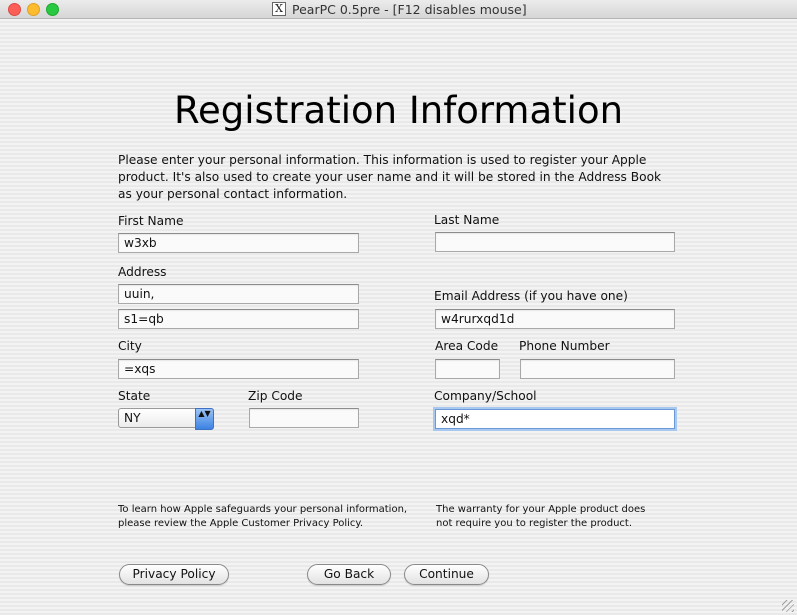  Describe the element at coordinates (238, 294) in the screenshot. I see `address-line1-field` at that location.